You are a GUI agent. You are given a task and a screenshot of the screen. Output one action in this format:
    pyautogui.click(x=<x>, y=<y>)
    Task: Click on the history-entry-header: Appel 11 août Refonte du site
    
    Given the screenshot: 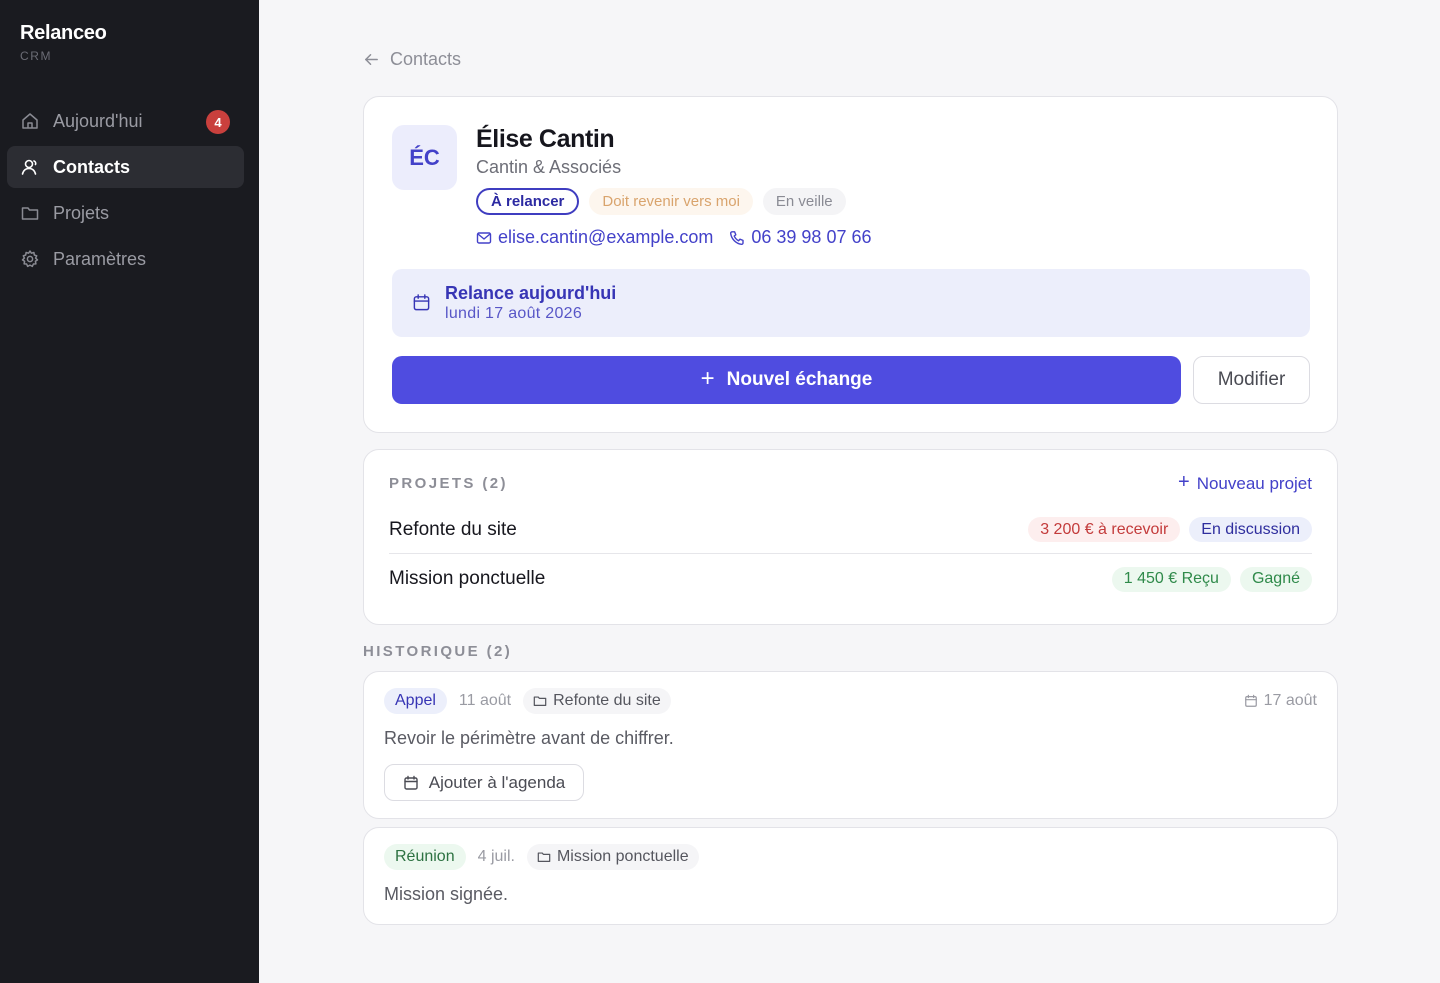 What is the action you would take?
    pyautogui.click(x=527, y=701)
    